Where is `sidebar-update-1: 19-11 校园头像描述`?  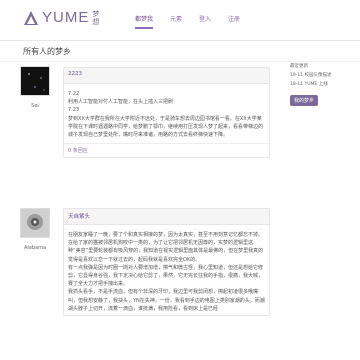 sidebar-update-1: 19-11 校园头像描述 is located at coordinates (325, 76).